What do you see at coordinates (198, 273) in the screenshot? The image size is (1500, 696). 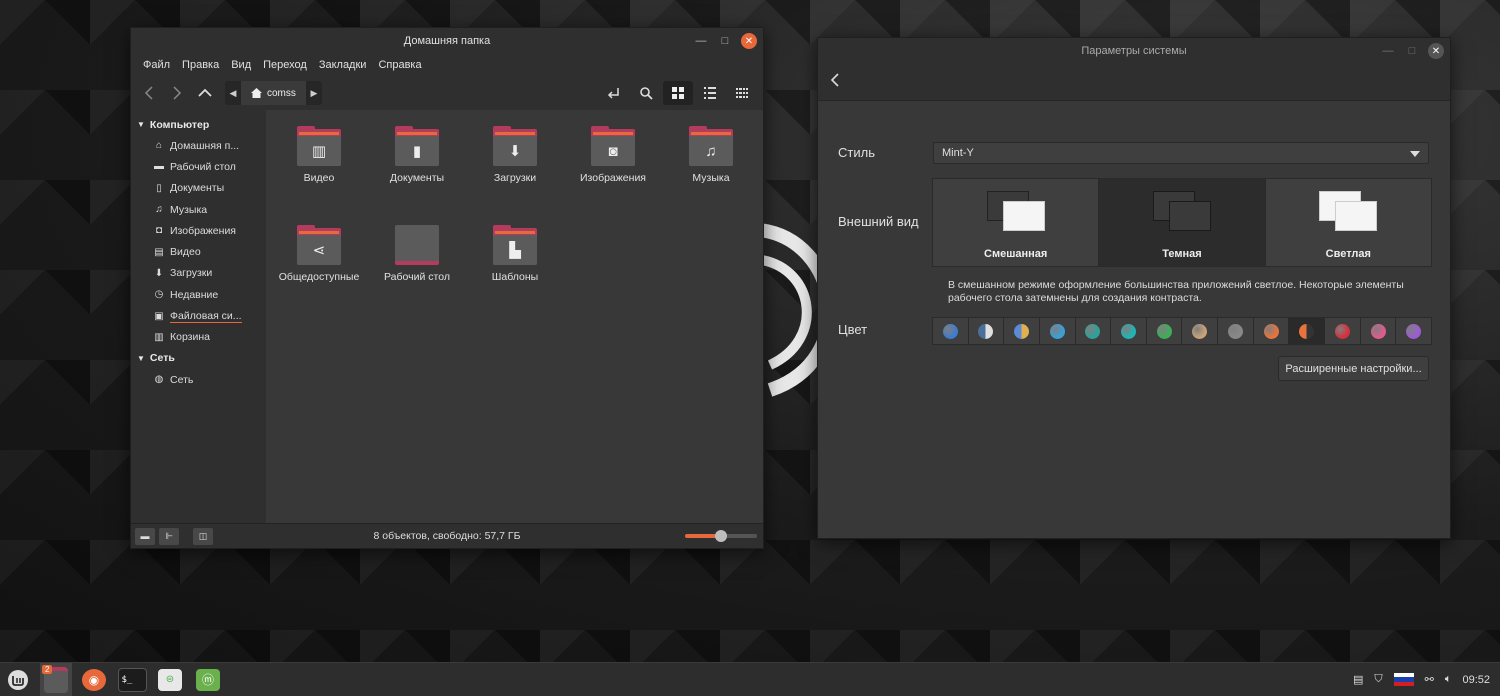 I see `sidebar-item-downloads: ⬇ Загрузки` at bounding box center [198, 273].